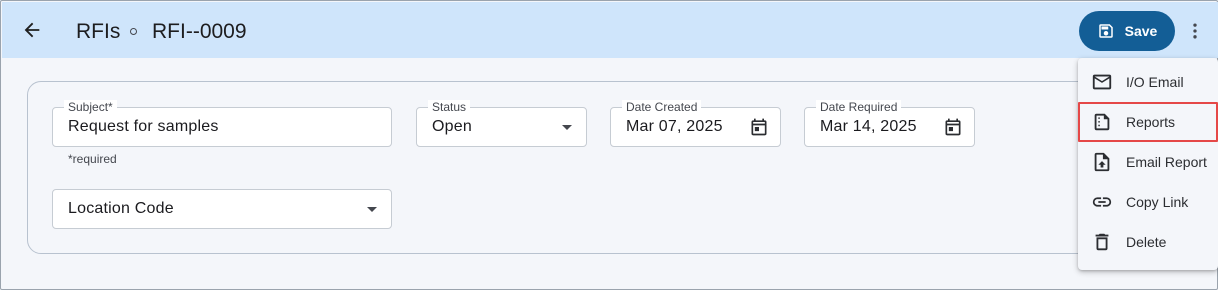 The height and width of the screenshot is (290, 1218). Describe the element at coordinates (199, 31) in the screenshot. I see `page-title: RFI--0009` at that location.